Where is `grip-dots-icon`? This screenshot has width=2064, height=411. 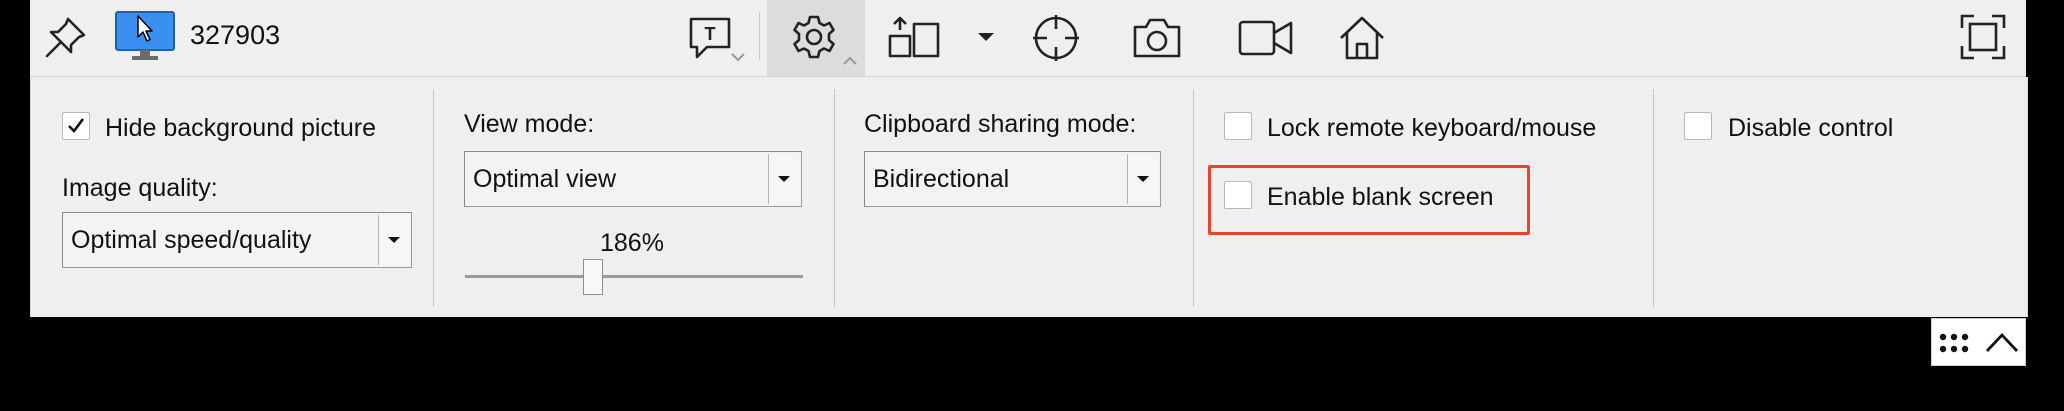
grip-dots-icon is located at coordinates (1954, 343).